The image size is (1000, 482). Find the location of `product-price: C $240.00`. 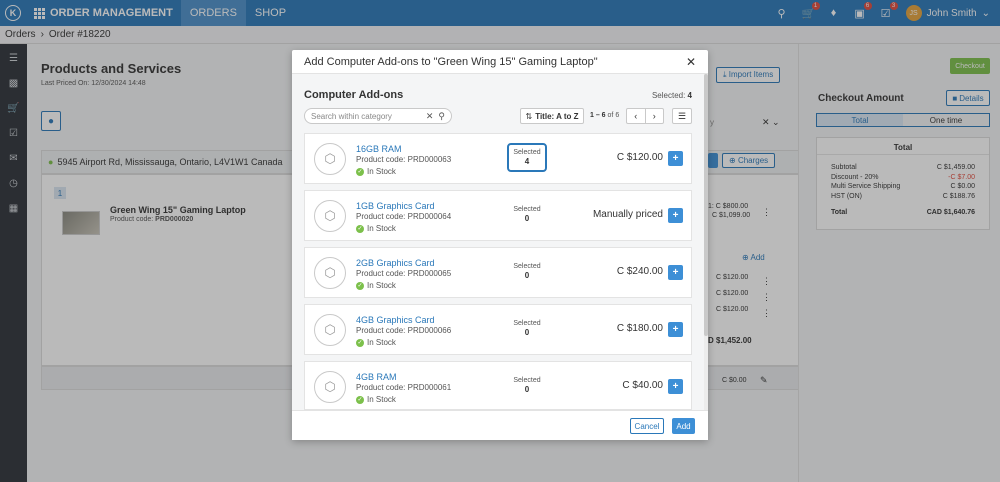

product-price: C $240.00 is located at coordinates (639, 271).